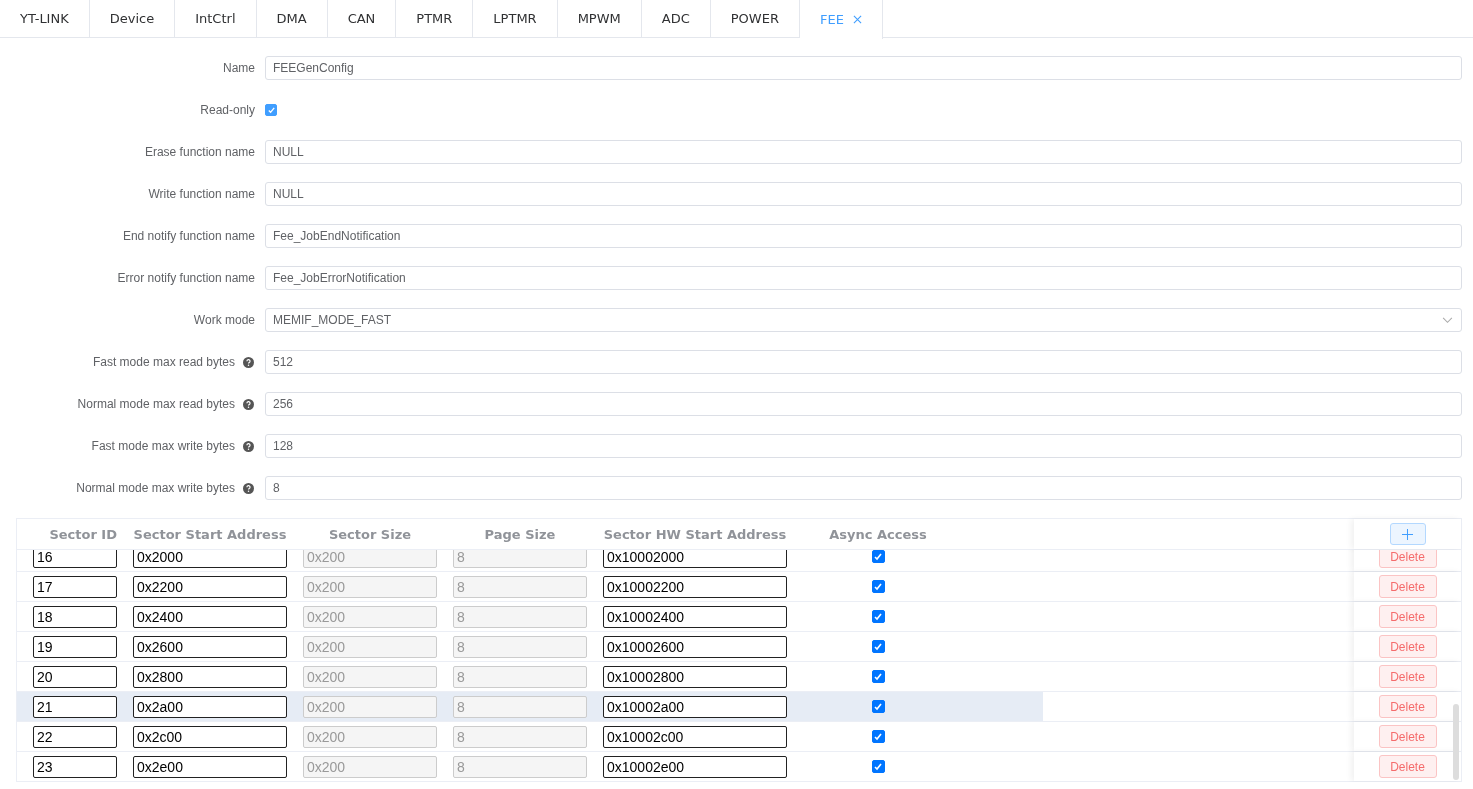 This screenshot has width=1473, height=789. I want to click on sector-id-field: 23, so click(75, 766).